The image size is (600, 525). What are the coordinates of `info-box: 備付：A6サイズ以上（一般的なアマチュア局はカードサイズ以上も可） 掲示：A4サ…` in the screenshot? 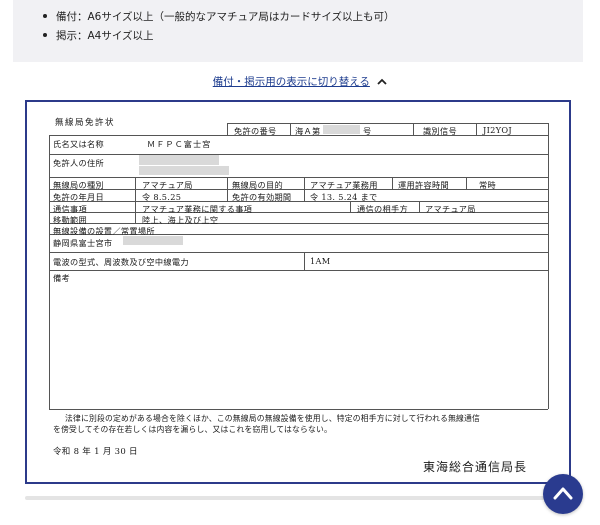 It's located at (298, 31).